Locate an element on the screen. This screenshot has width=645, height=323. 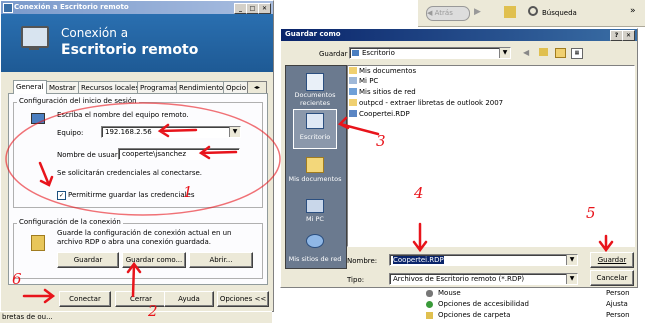
filetype-combo: Archivos de Escritorio remoto (*.RDP) ▼ is located at coordinates (483, 279).